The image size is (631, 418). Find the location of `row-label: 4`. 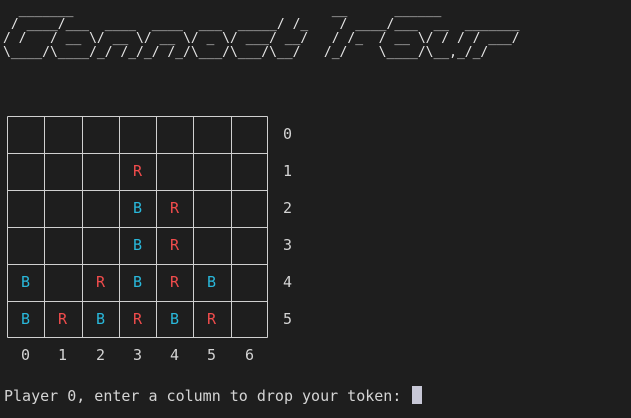

row-label: 4 is located at coordinates (288, 282).